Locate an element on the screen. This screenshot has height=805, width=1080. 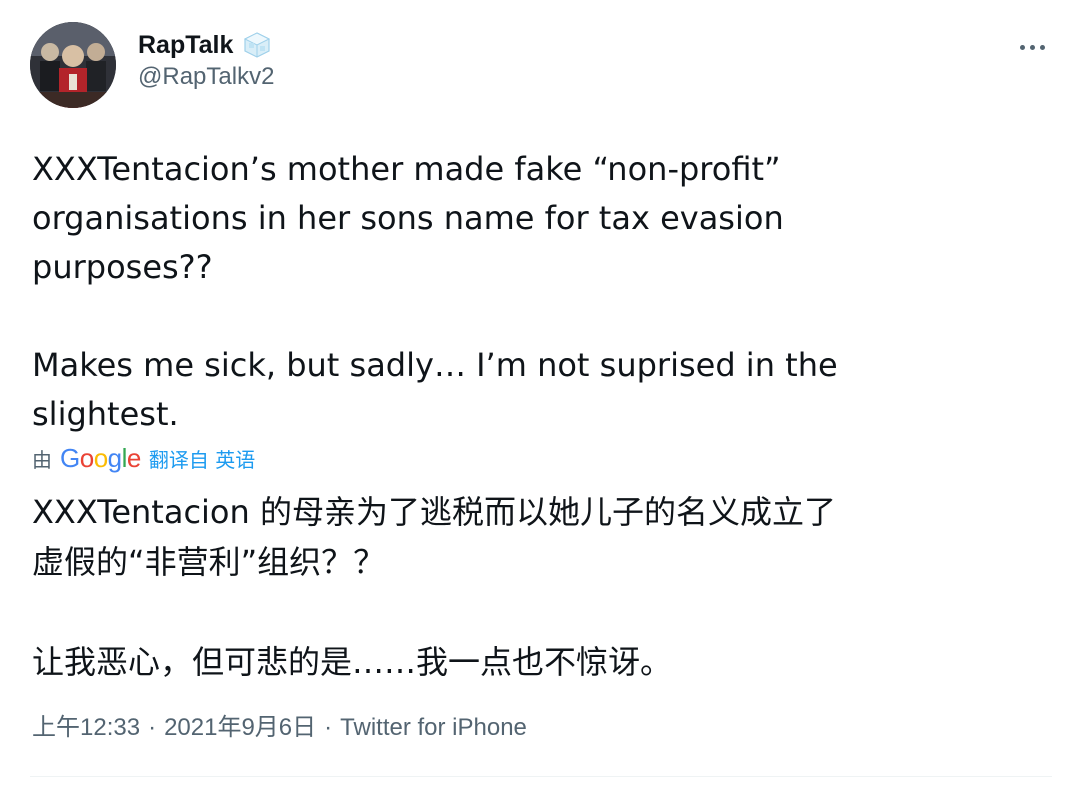
avatar is located at coordinates (73, 65).